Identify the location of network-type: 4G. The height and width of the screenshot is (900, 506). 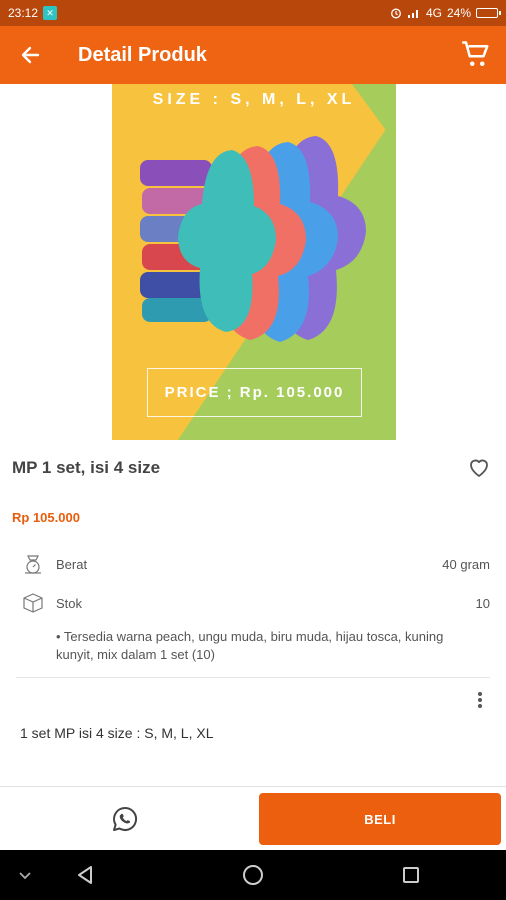
(433, 13).